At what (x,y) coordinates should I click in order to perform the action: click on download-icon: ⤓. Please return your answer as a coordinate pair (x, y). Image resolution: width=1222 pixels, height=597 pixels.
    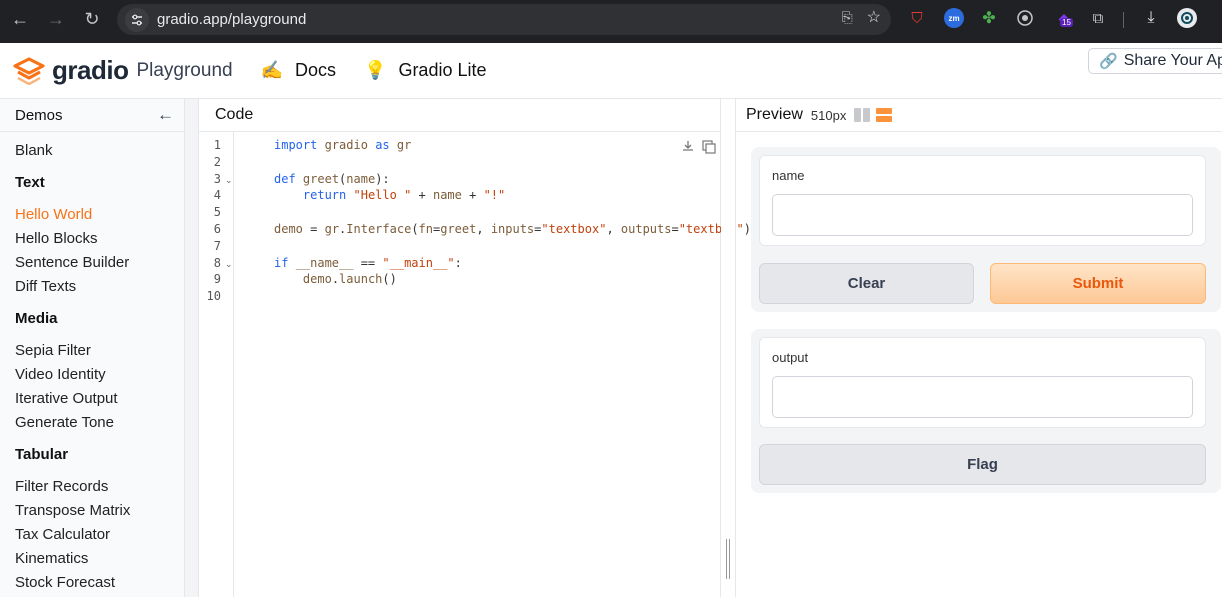
    Looking at the image, I should click on (1151, 18).